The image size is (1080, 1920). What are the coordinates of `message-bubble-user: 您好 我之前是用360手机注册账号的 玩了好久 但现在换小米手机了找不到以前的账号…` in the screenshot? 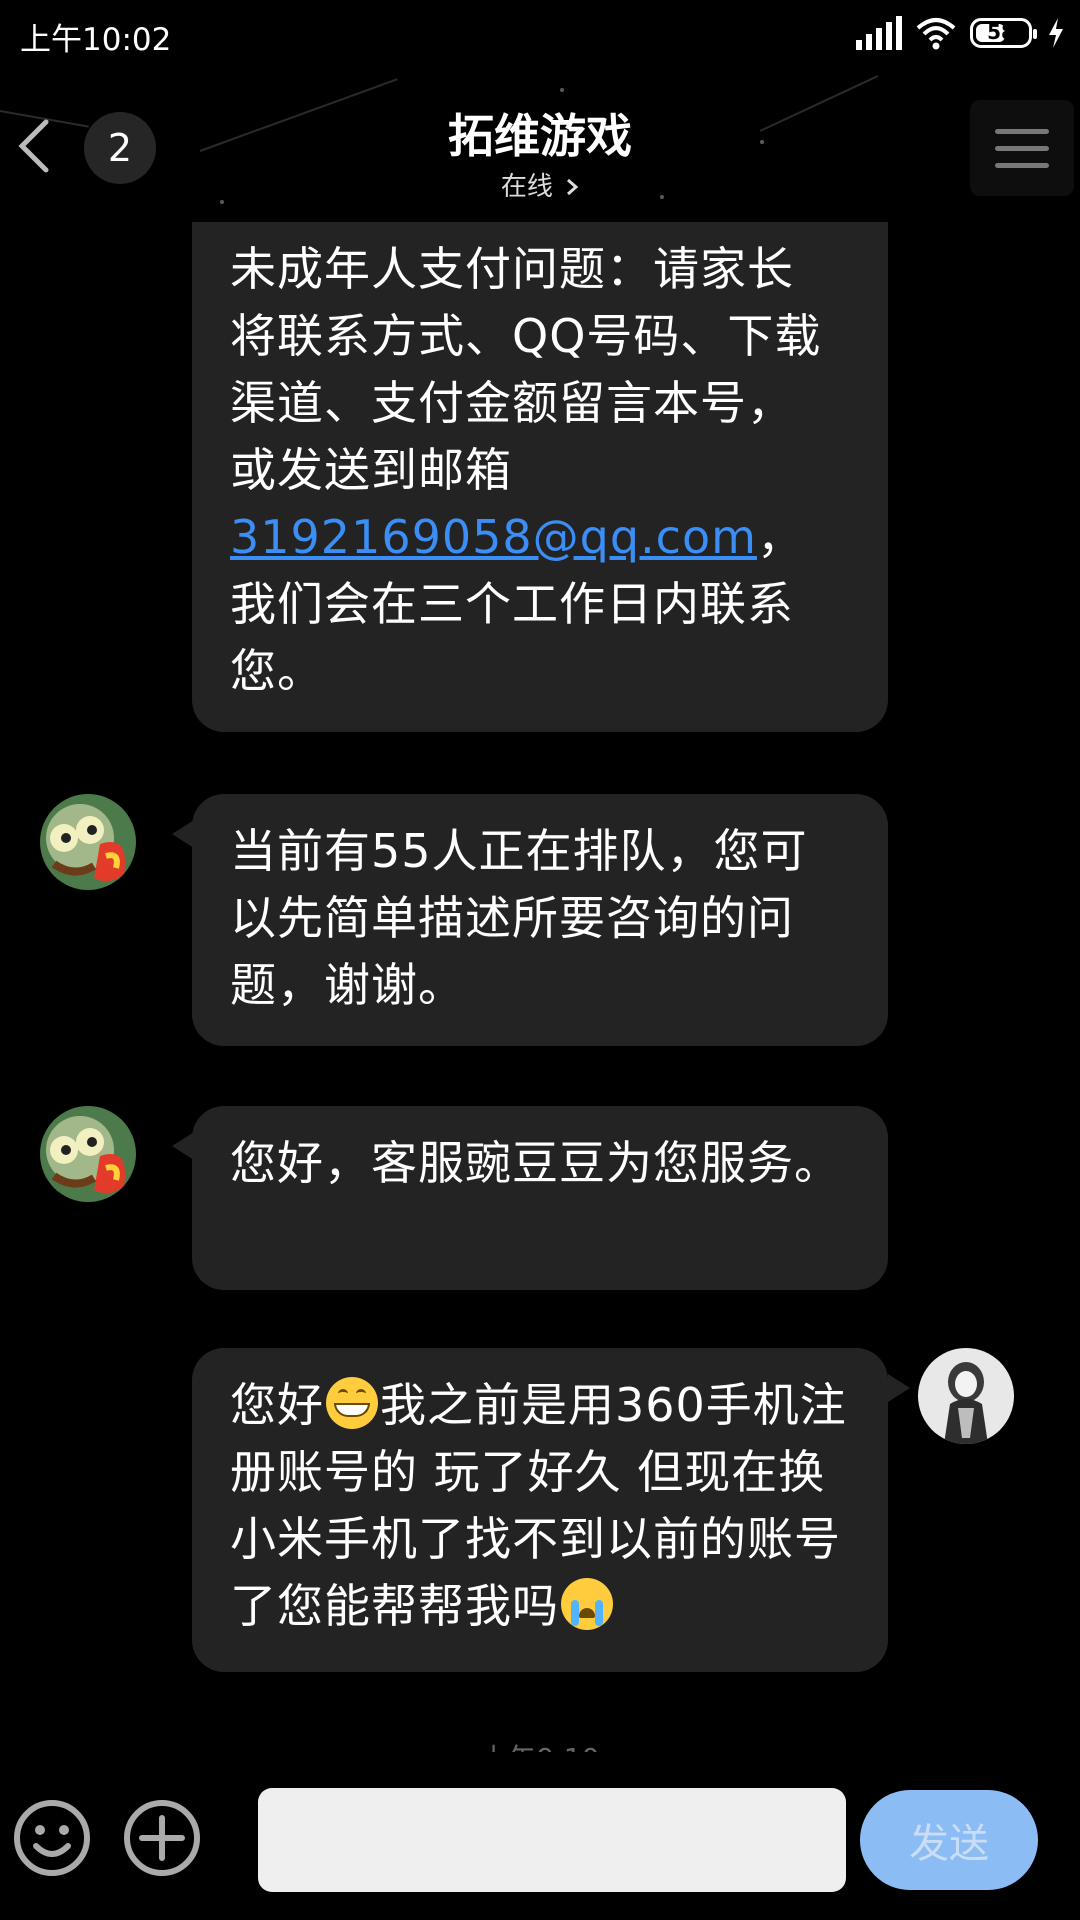 It's located at (540, 1510).